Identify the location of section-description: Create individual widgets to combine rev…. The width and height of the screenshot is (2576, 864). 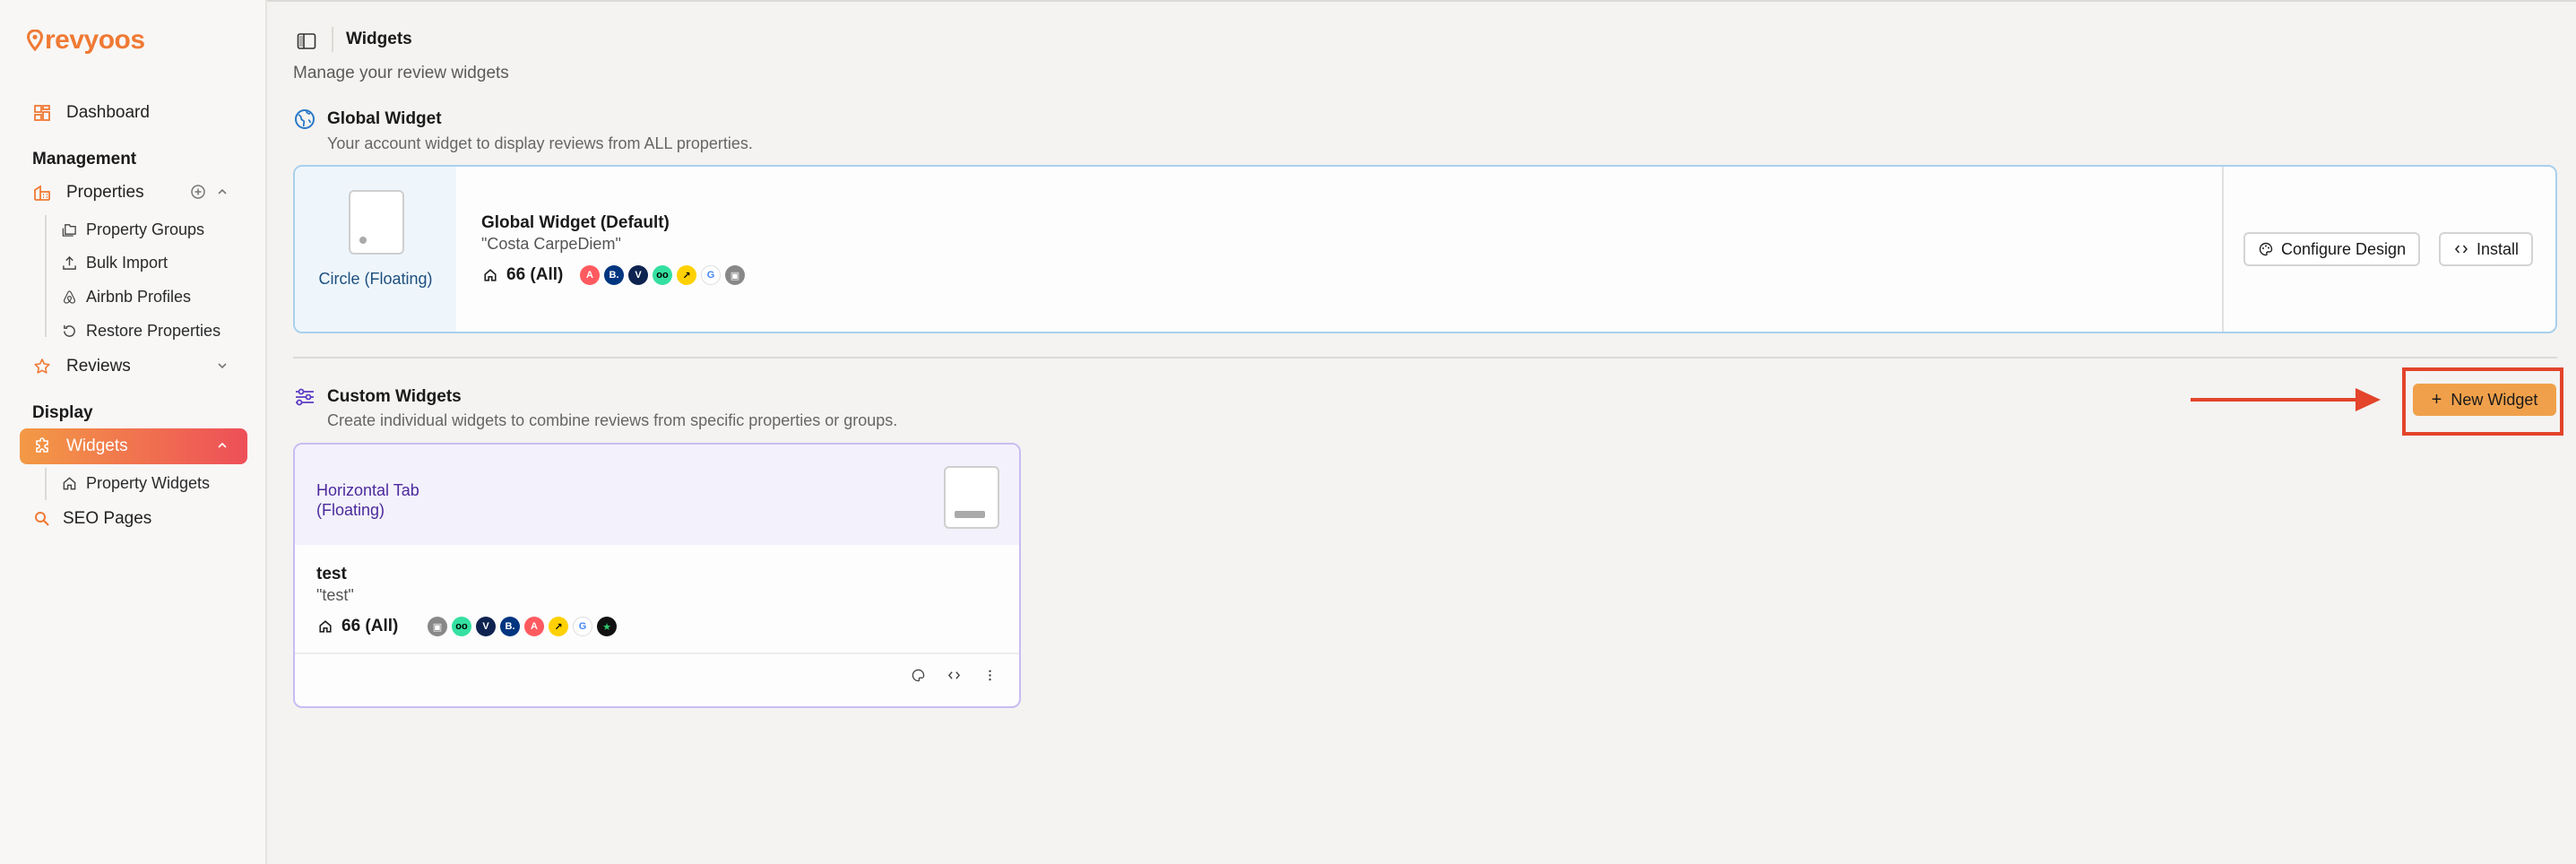
(612, 420).